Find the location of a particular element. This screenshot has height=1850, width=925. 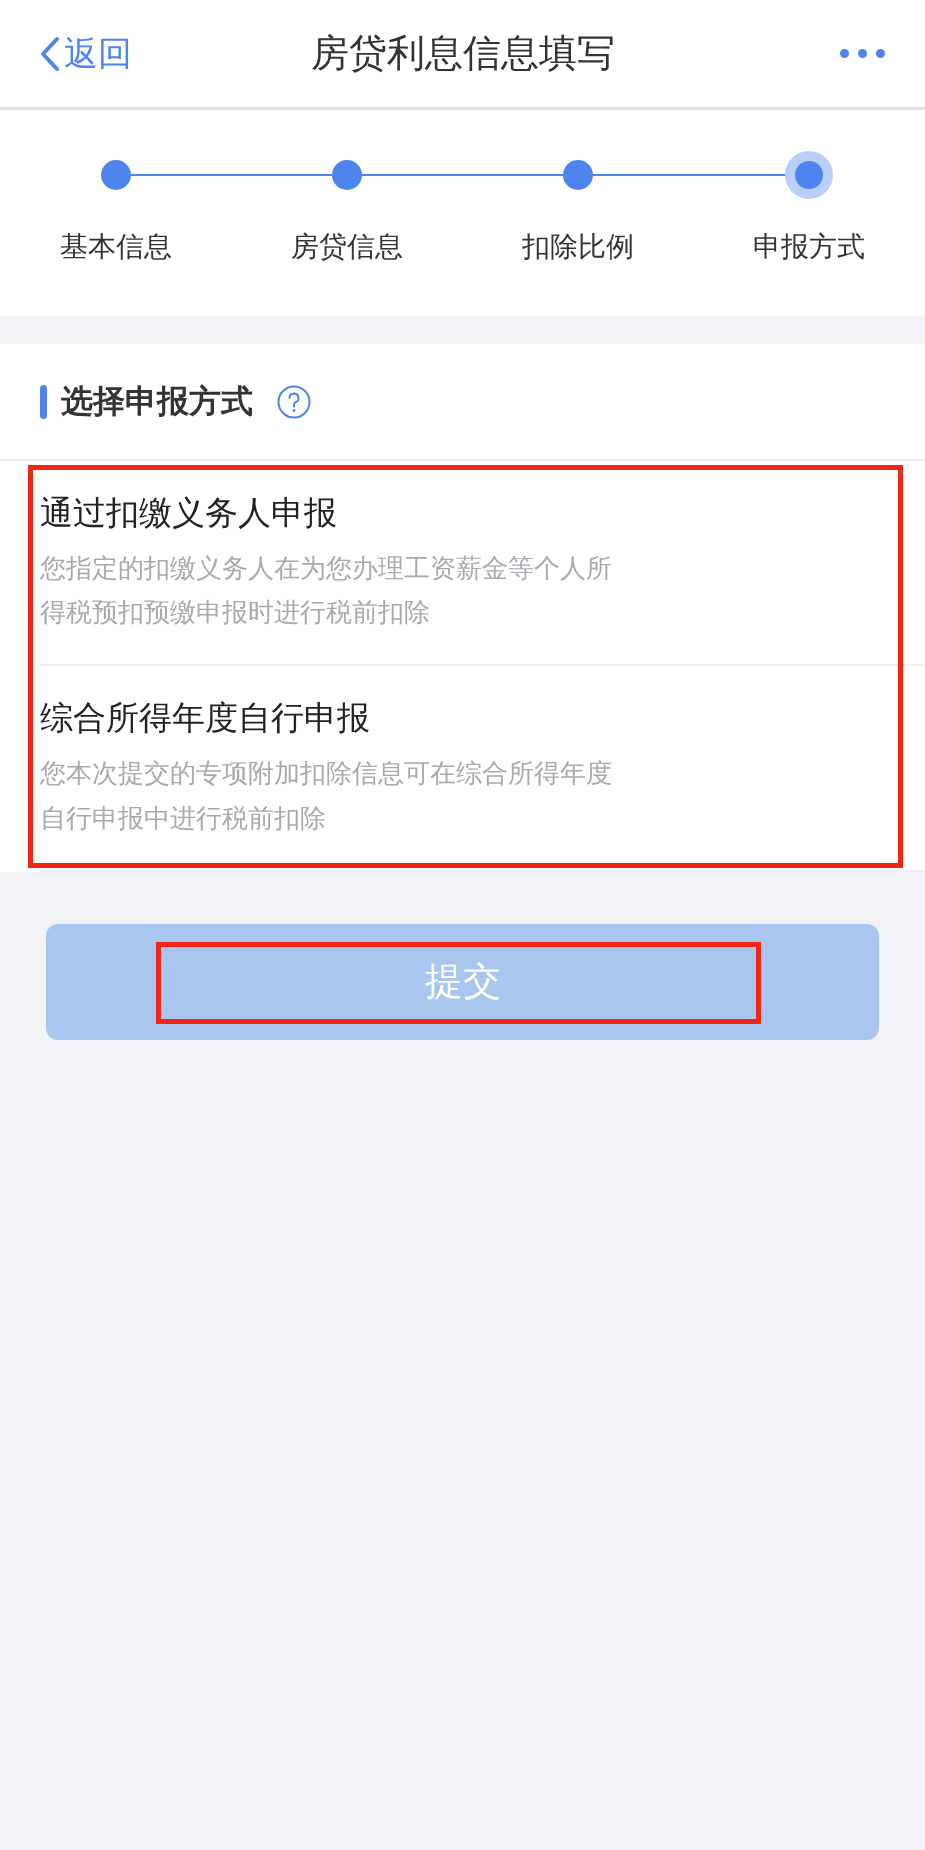

option-title: 综合所得年度自行申报 is located at coordinates (205, 718).